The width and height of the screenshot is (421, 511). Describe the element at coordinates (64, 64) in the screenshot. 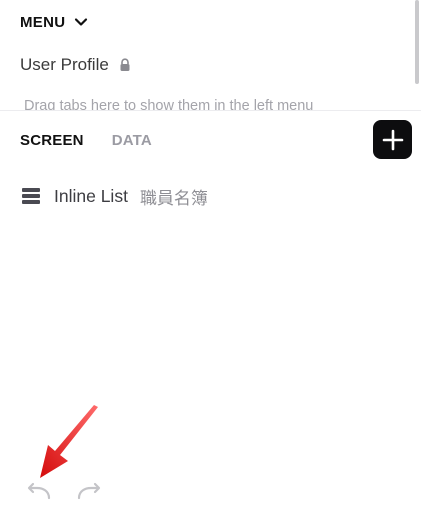

I see `user-profile-label: User Profile` at that location.